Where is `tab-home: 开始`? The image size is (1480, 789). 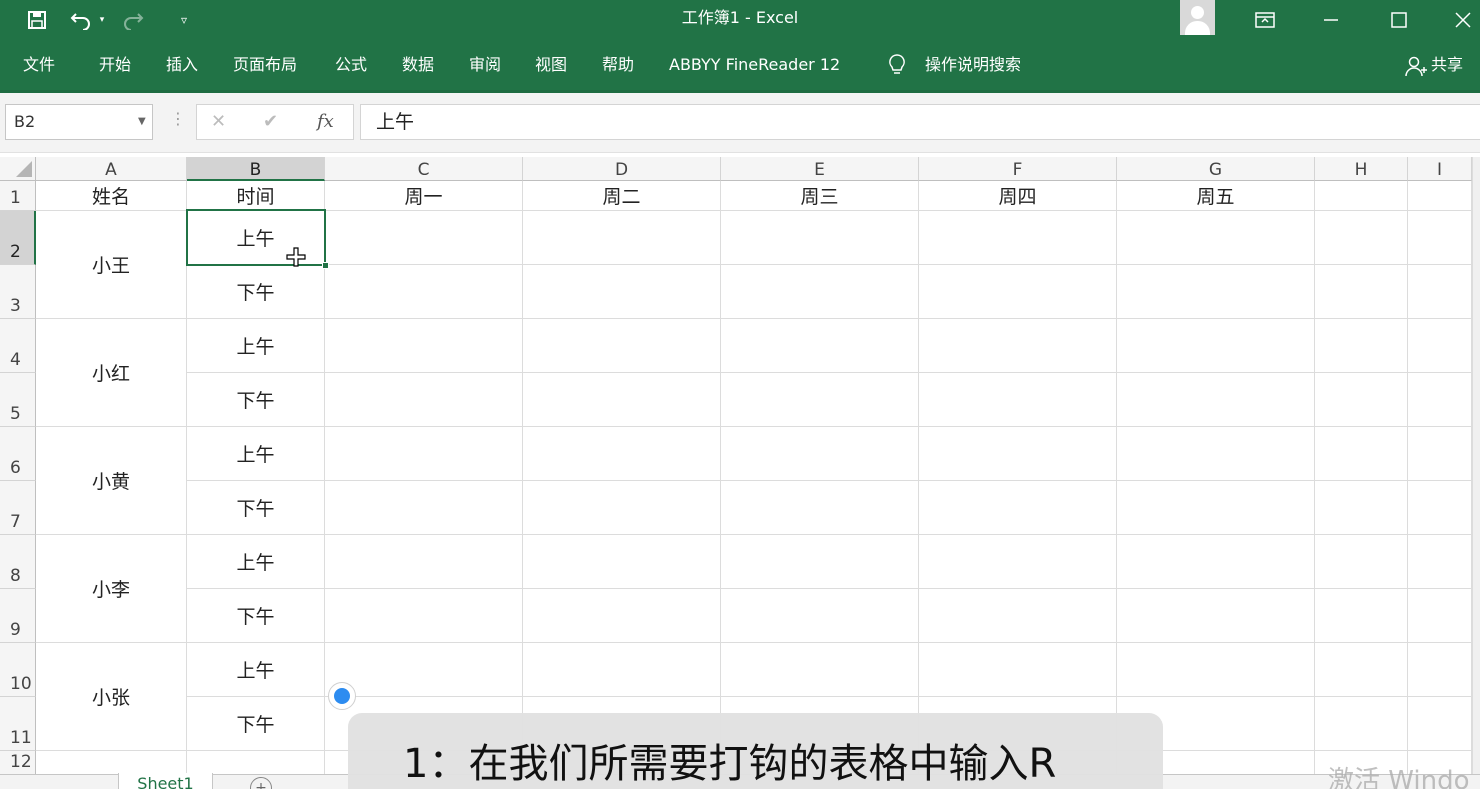 tab-home: 开始 is located at coordinates (115, 65).